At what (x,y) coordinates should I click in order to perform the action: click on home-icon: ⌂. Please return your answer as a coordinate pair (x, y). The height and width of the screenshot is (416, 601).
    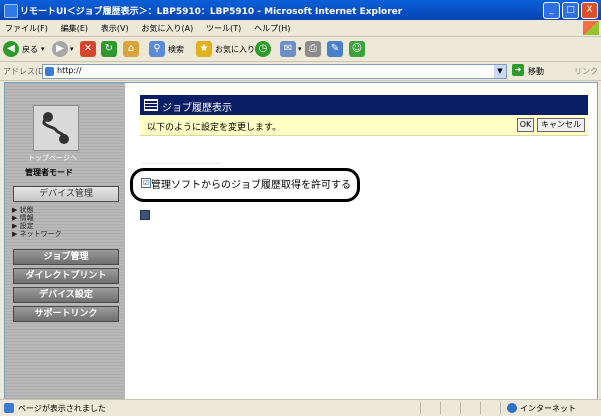
    Looking at the image, I should click on (131, 49).